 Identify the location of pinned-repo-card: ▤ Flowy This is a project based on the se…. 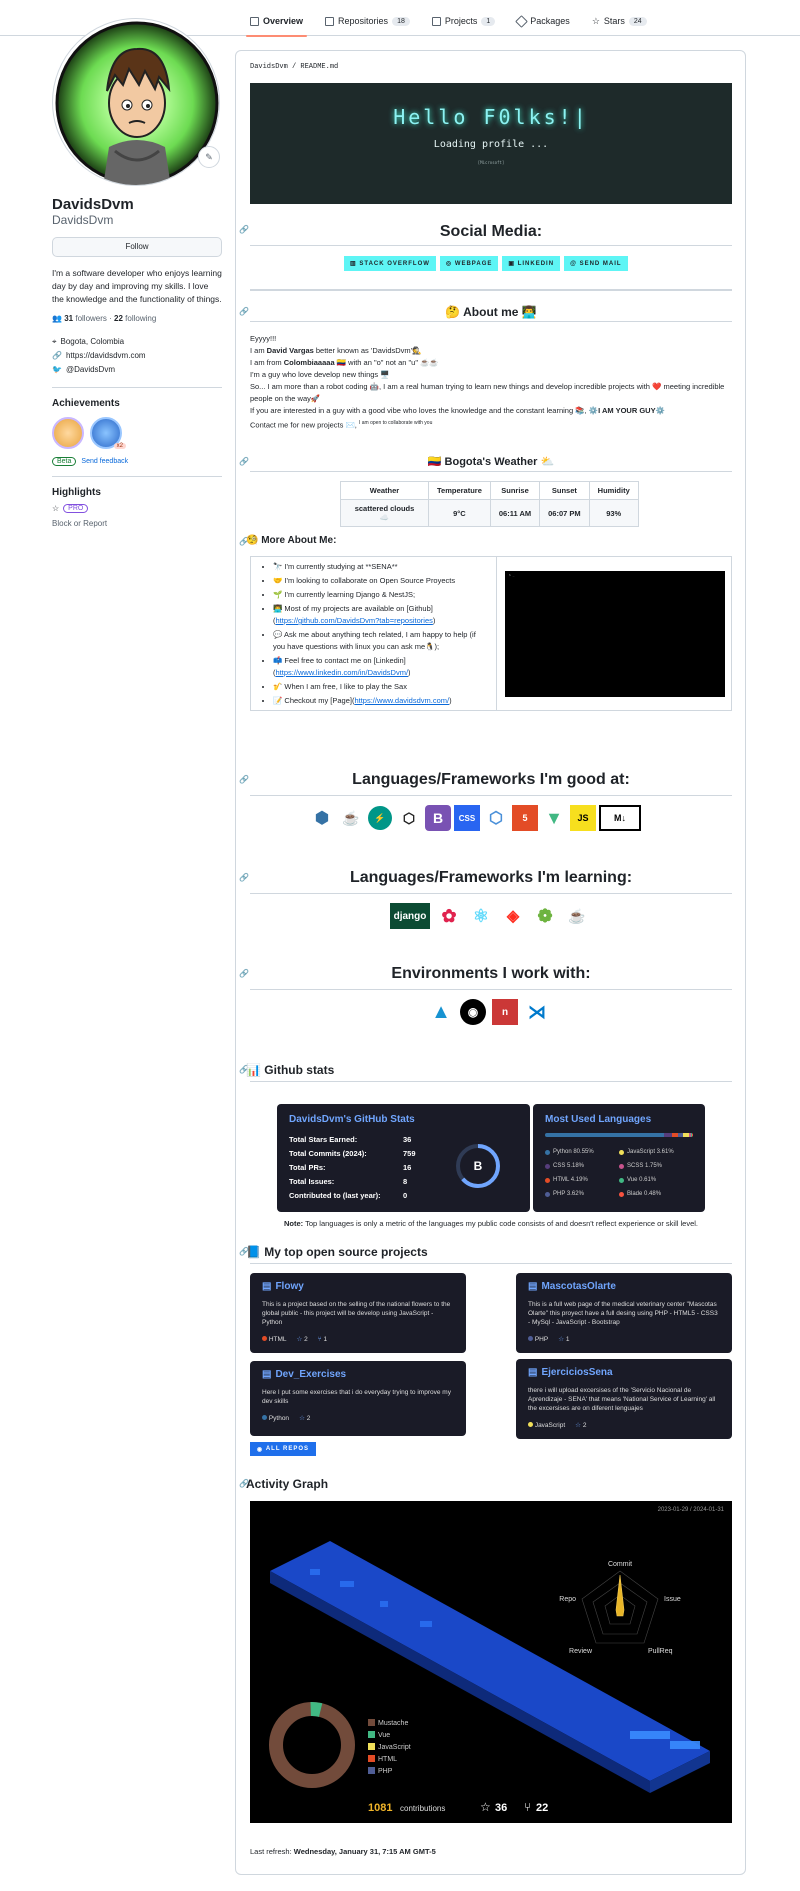
(358, 1313).